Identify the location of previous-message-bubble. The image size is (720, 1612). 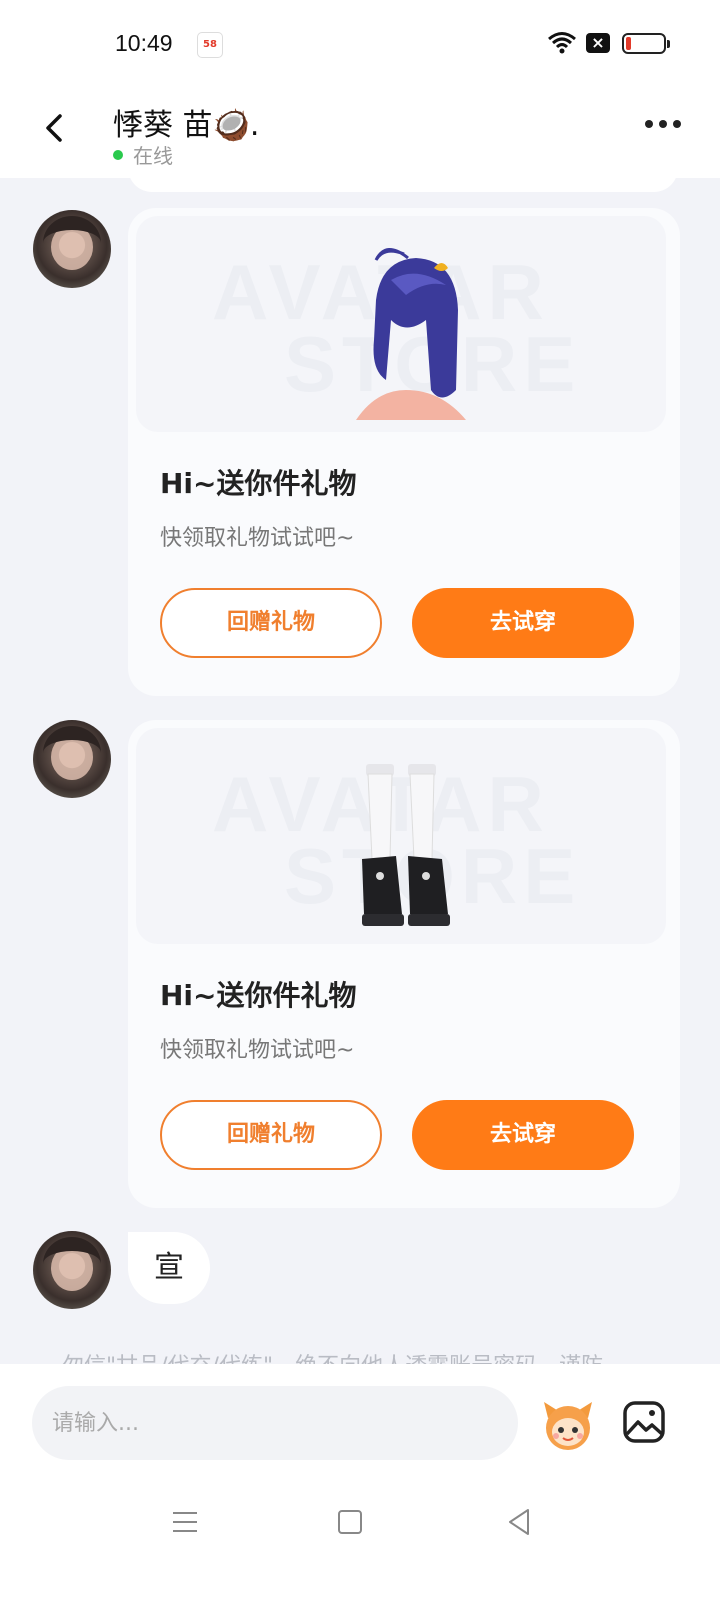
(403, 179).